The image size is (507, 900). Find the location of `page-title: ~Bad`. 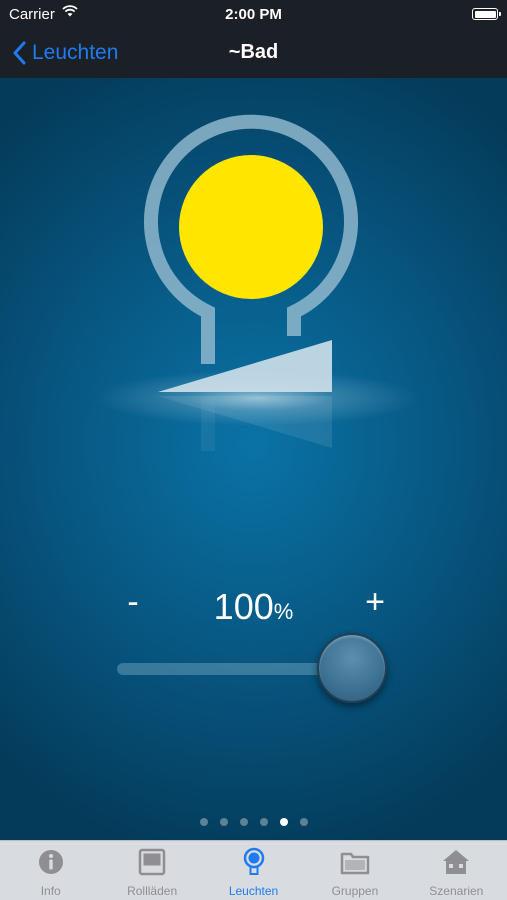

page-title: ~Bad is located at coordinates (253, 52).